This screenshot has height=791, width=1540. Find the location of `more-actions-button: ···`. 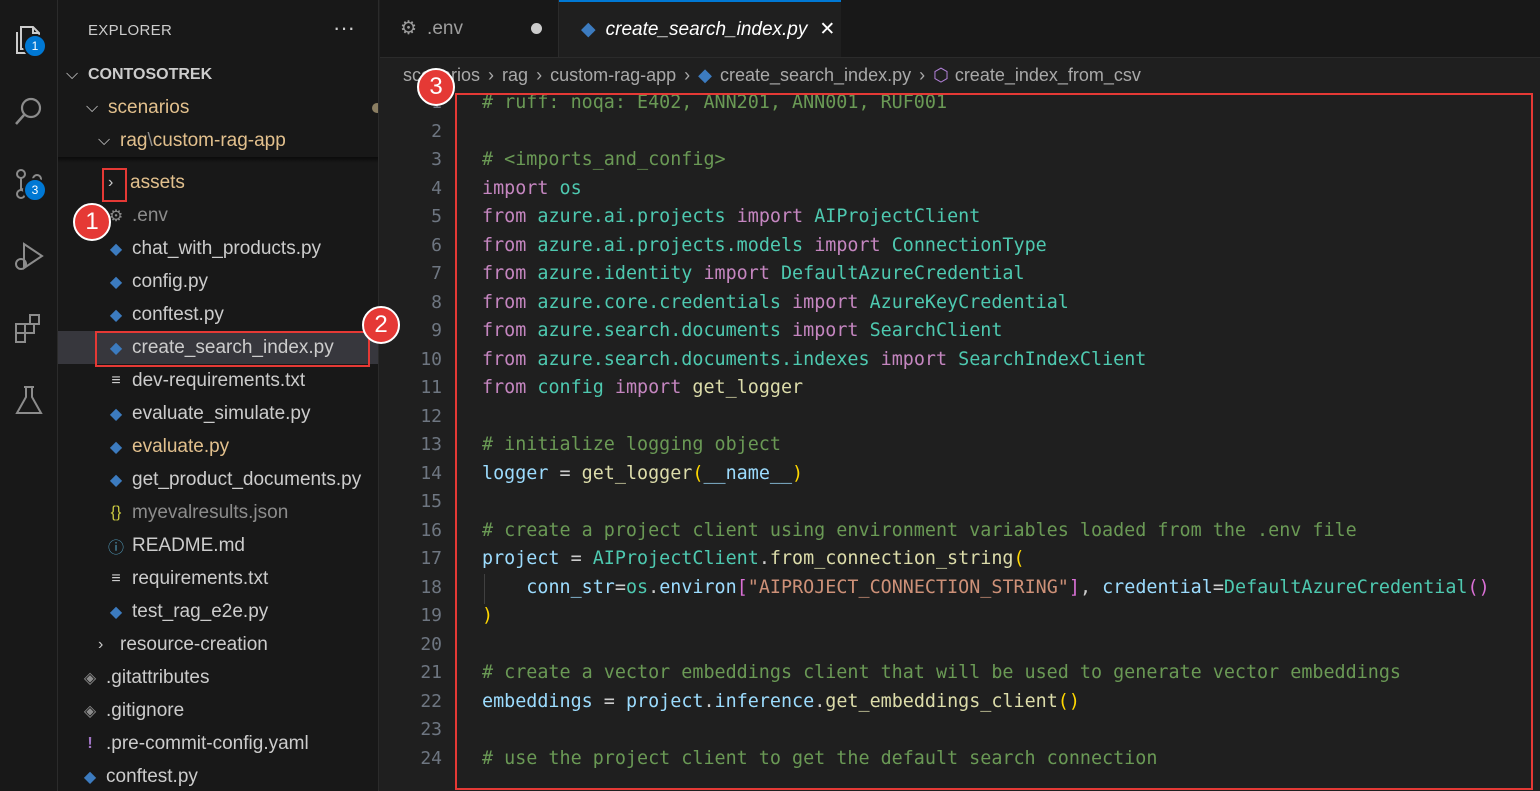

more-actions-button: ··· is located at coordinates (344, 28).